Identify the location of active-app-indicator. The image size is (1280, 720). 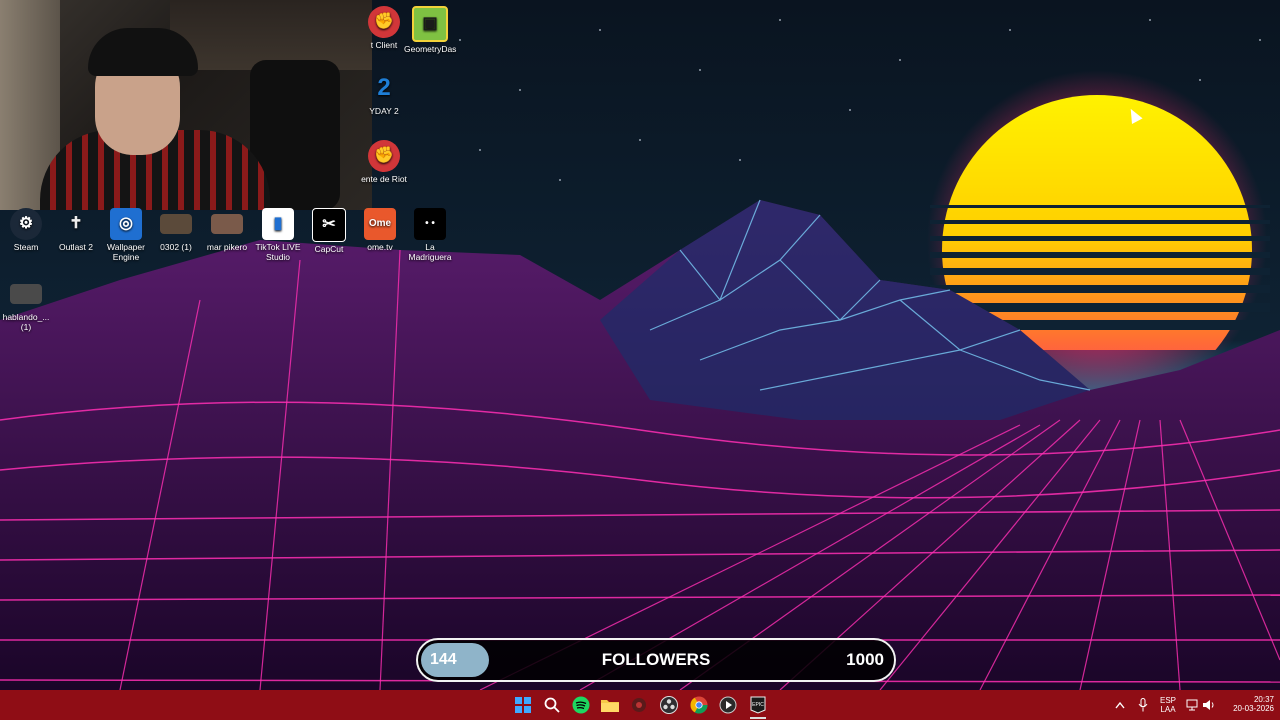
(758, 718).